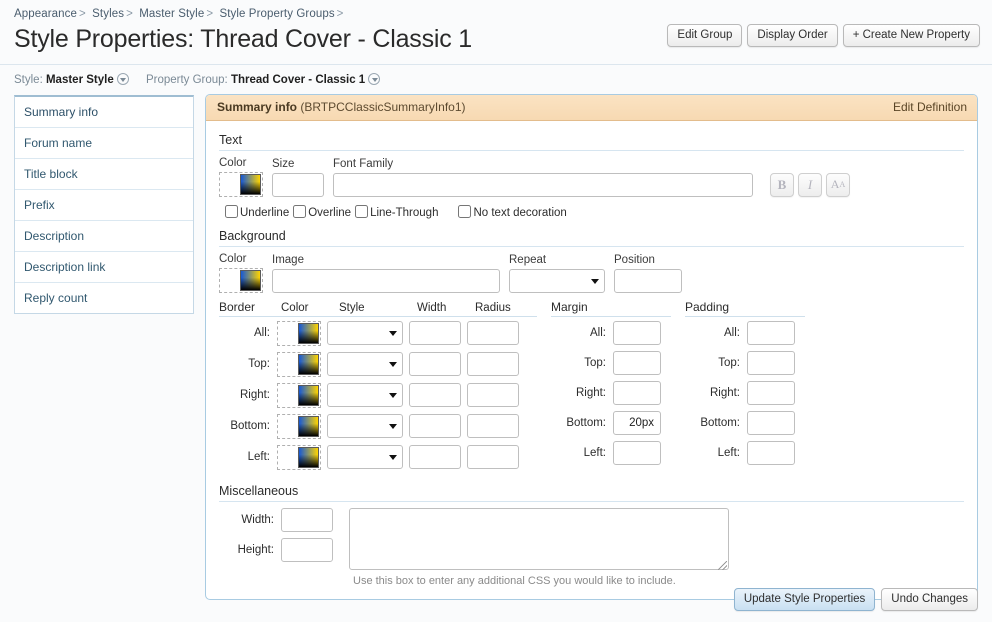 Image resolution: width=992 pixels, height=622 pixels. I want to click on text-section-title: Text, so click(230, 139).